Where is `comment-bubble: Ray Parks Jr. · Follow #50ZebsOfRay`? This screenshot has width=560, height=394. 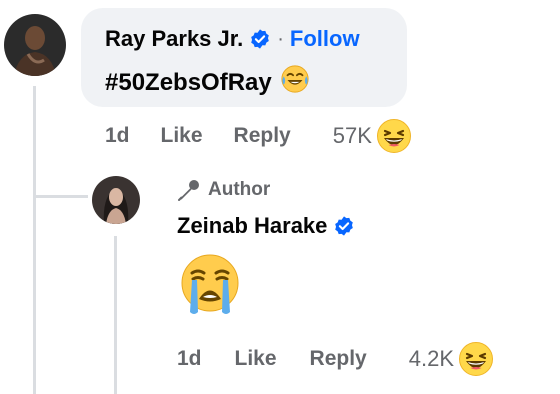
comment-bubble: Ray Parks Jr. · Follow #50ZebsOfRay is located at coordinates (244, 57).